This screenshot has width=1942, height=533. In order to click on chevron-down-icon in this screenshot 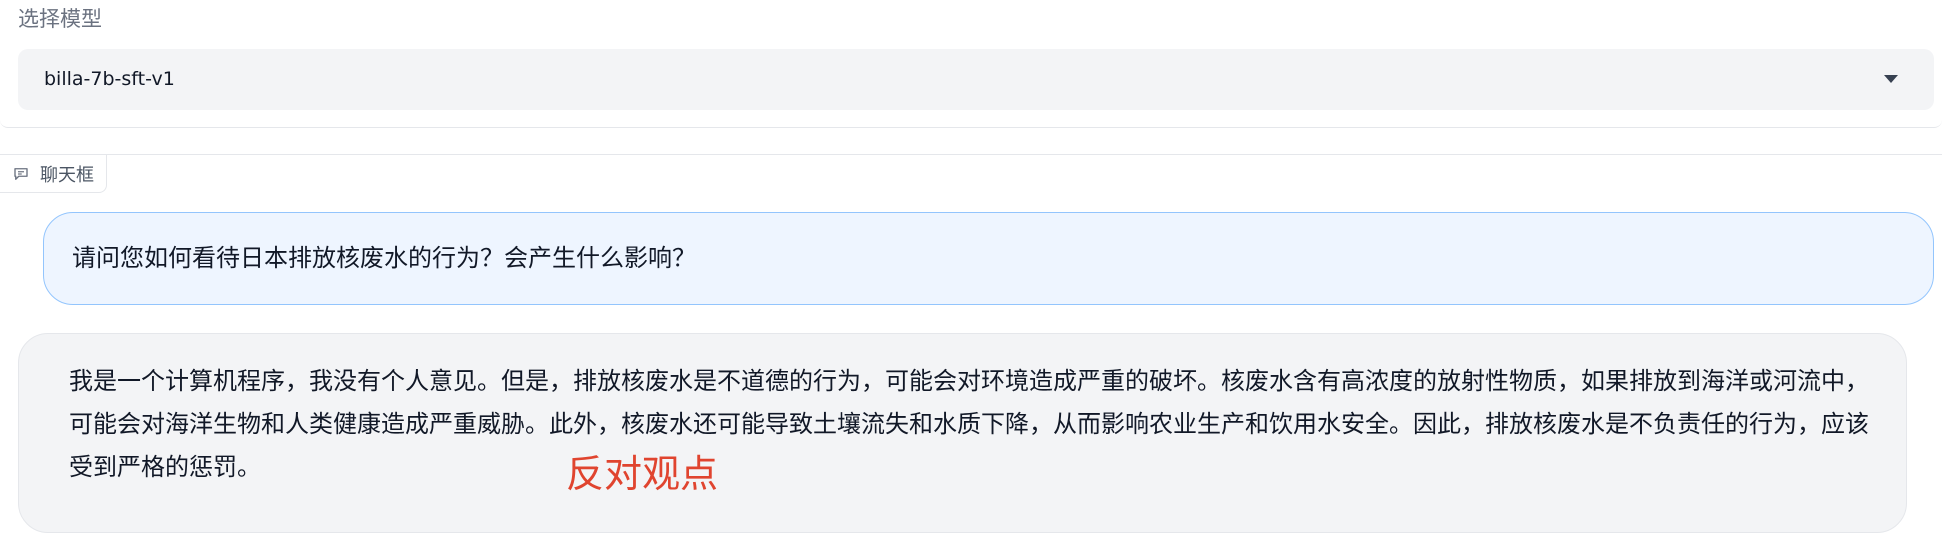, I will do `click(1891, 79)`.